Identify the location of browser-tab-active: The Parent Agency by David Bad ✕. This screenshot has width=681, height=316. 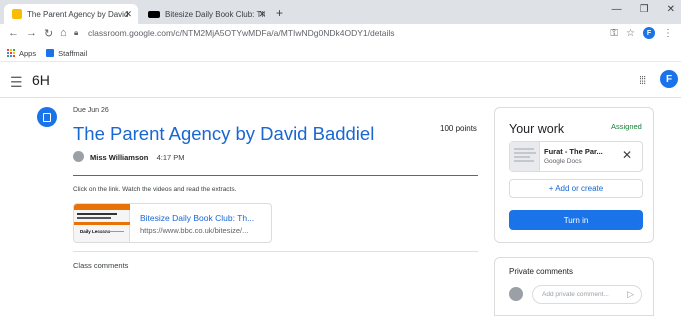
(71, 14).